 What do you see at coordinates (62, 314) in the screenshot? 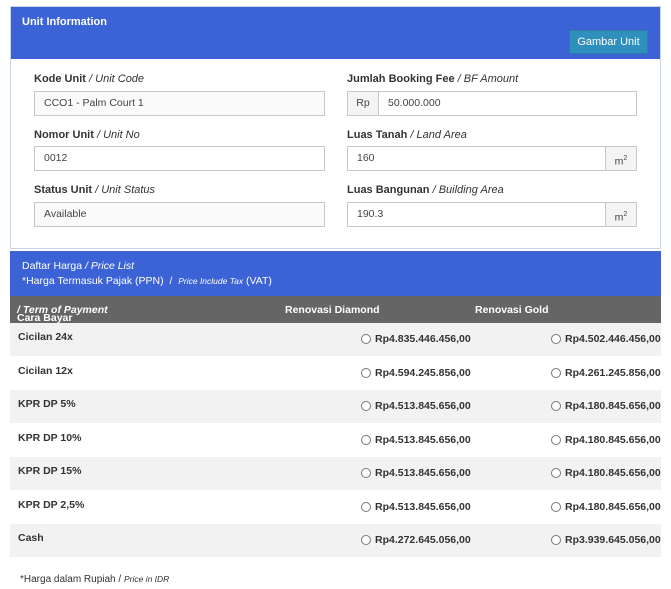
I see `term-column-header: Cara Bayar / Term of Payment` at bounding box center [62, 314].